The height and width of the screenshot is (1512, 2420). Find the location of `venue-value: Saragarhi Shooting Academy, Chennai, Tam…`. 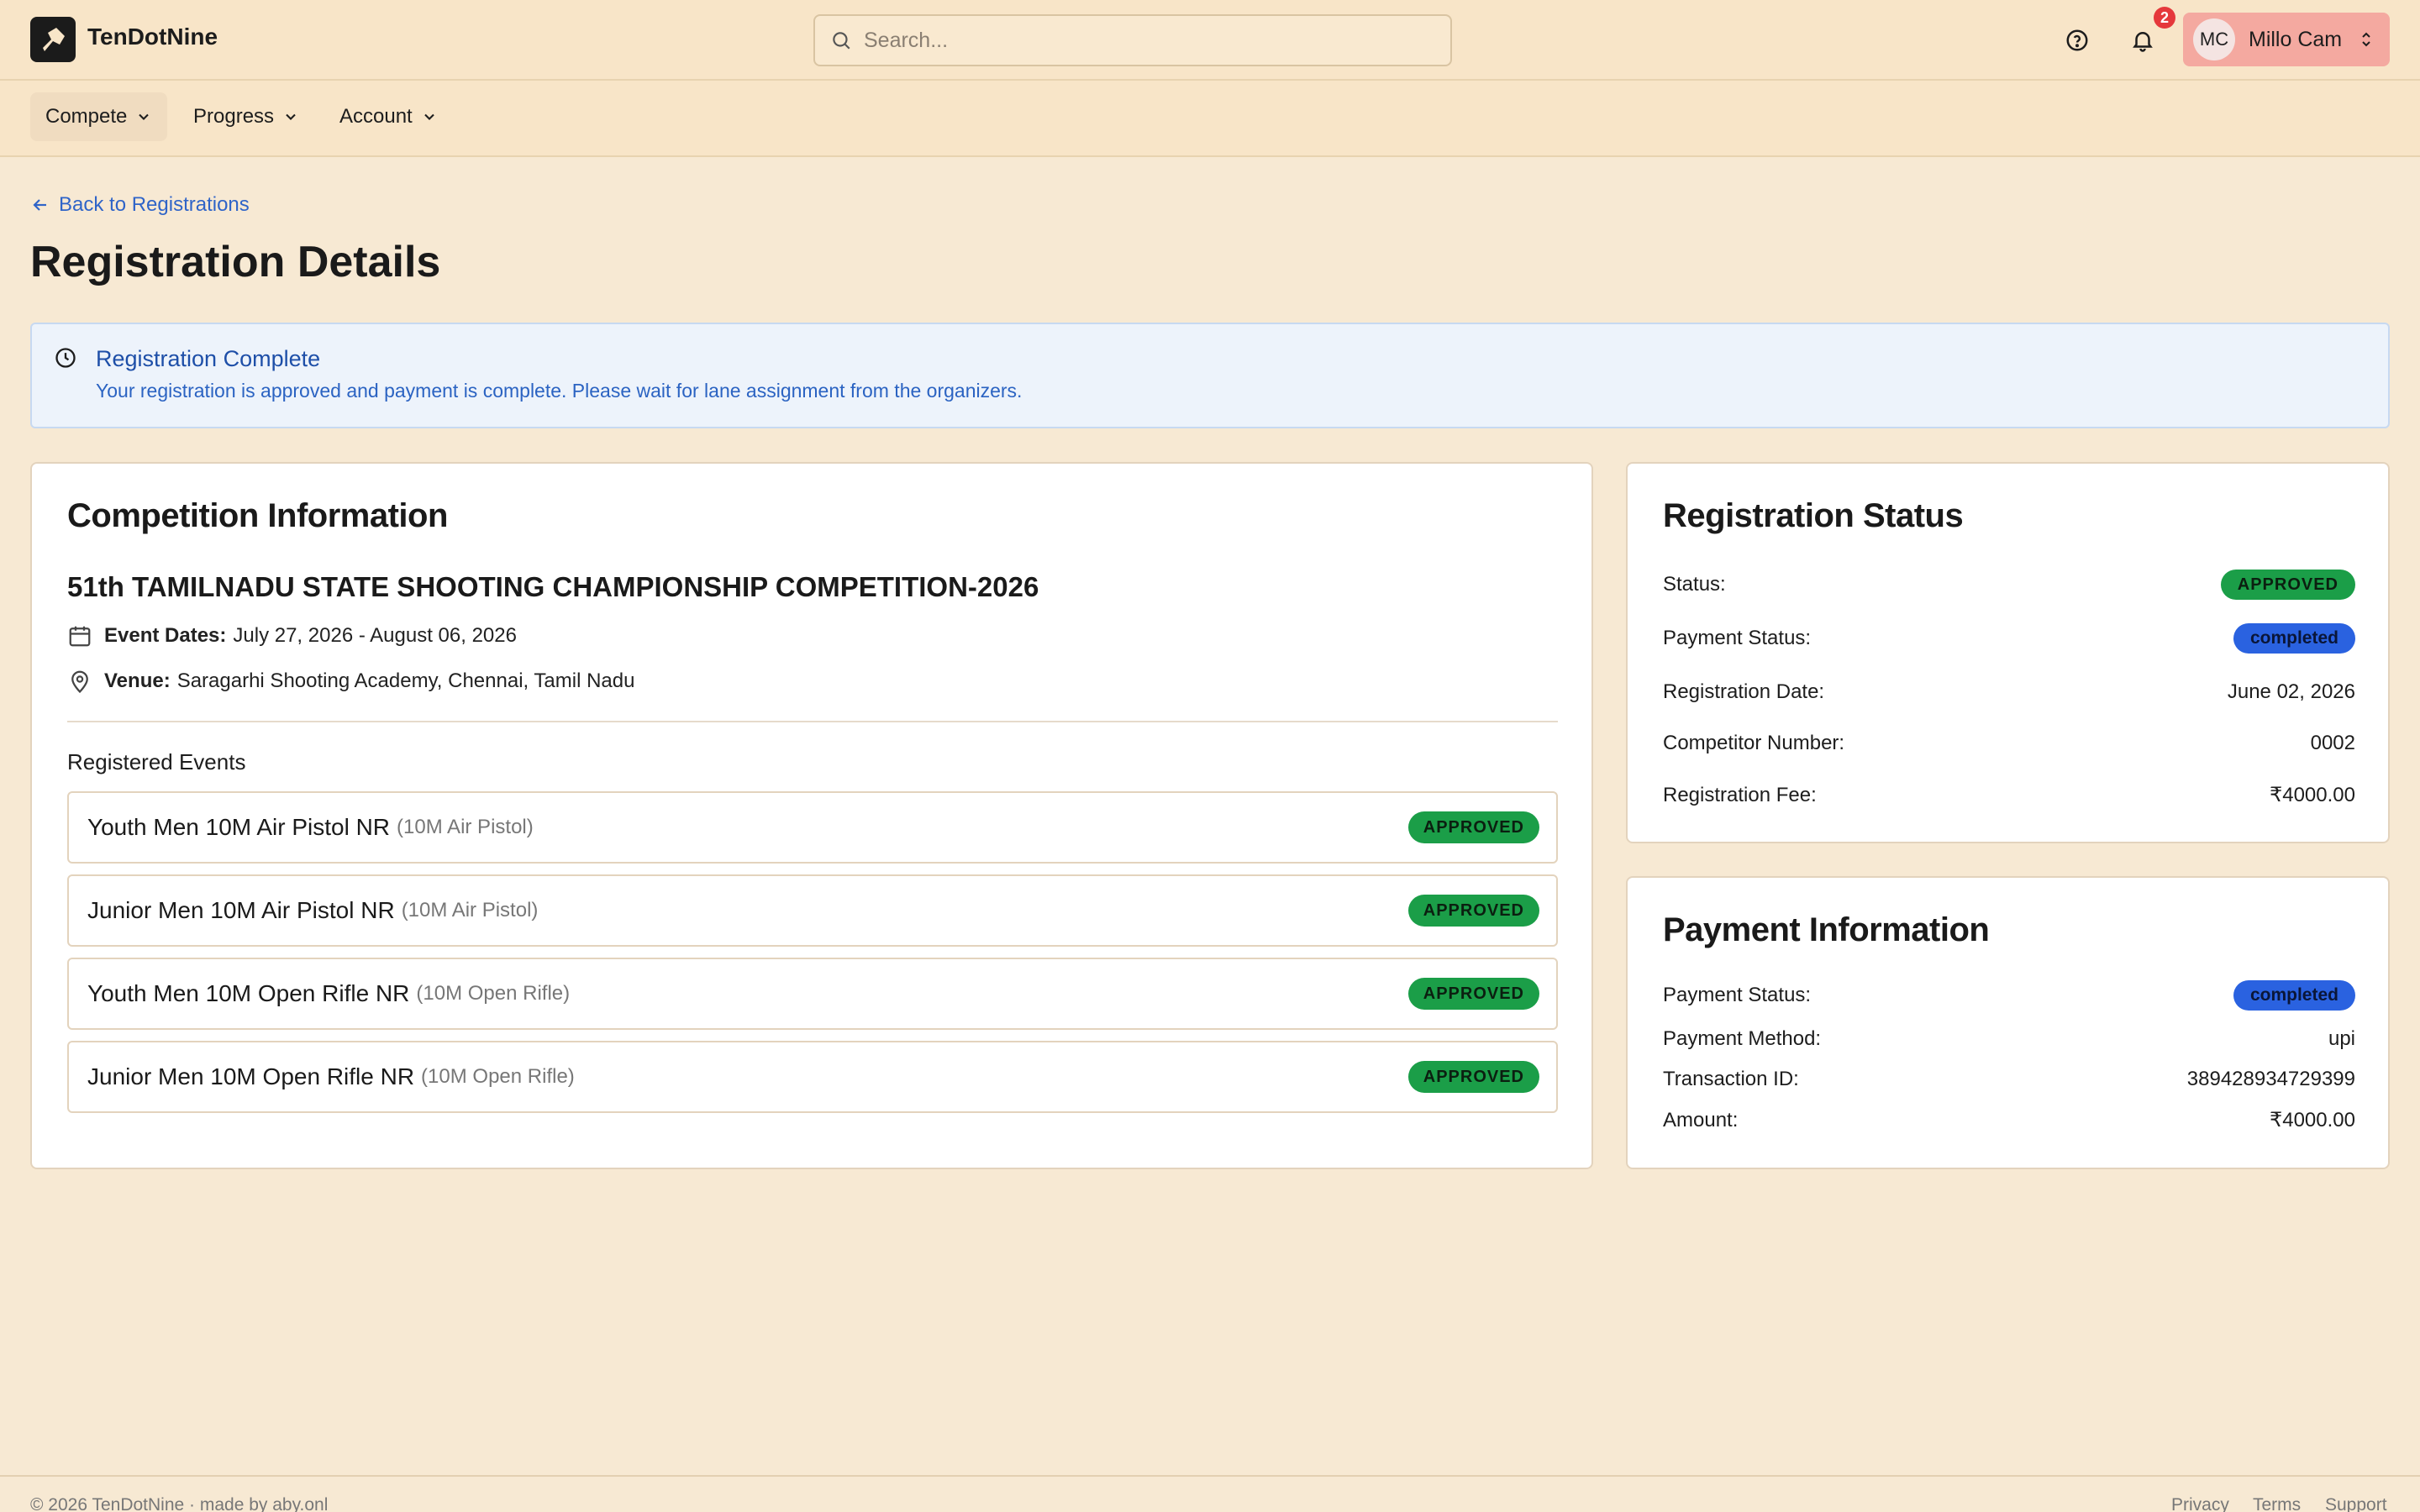

venue-value: Saragarhi Shooting Academy, Chennai, Tam… is located at coordinates (405, 680).